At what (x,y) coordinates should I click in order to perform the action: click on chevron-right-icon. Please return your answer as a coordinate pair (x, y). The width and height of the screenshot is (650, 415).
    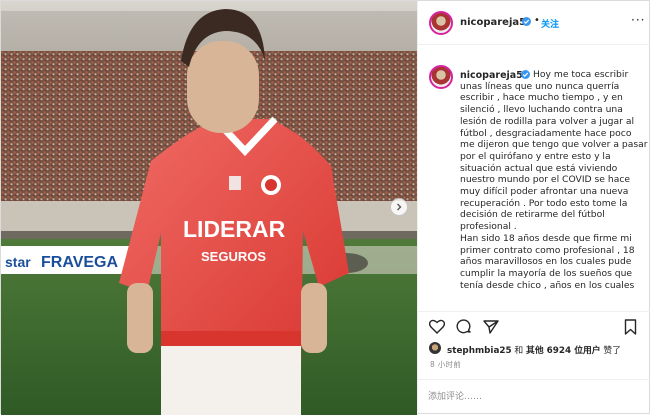
    Looking at the image, I should click on (399, 207).